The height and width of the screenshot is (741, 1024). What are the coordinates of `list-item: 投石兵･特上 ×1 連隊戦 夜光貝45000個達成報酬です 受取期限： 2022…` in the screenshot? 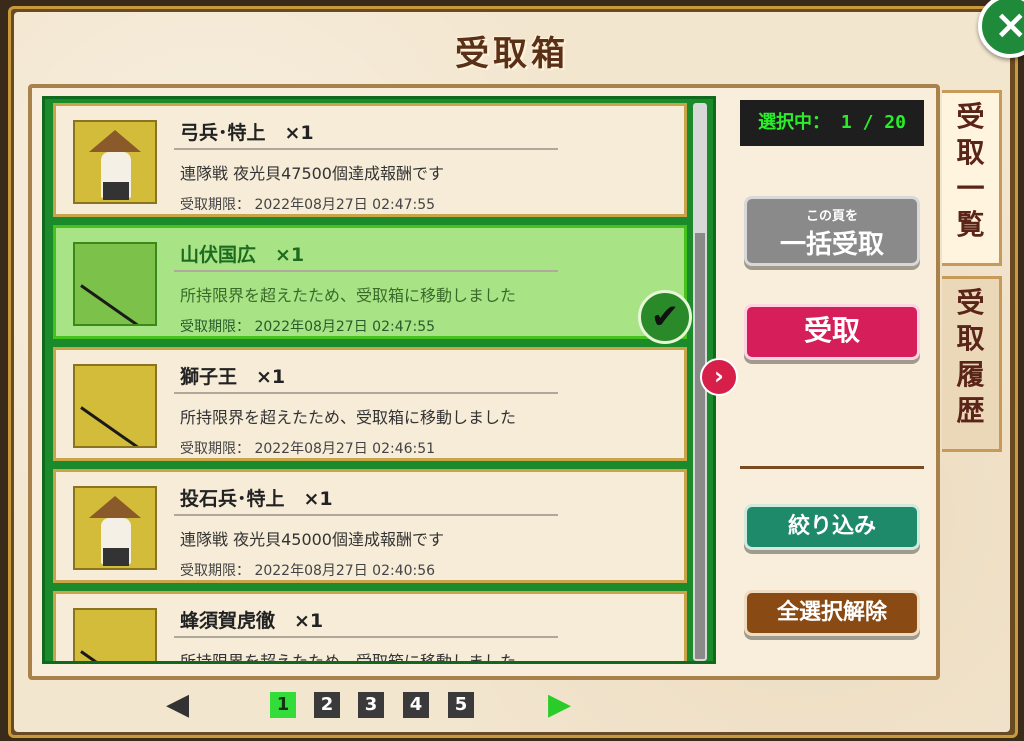 It's located at (370, 526).